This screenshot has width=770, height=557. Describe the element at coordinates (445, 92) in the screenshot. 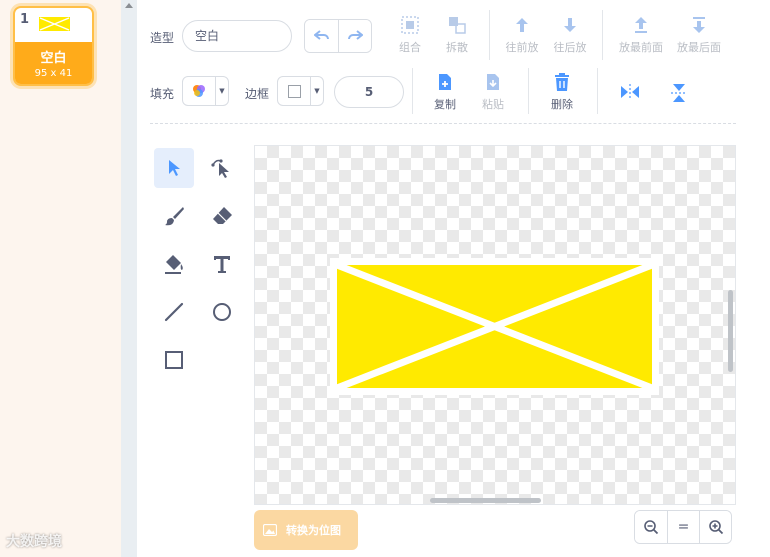

I see `copy-button: 复制` at that location.